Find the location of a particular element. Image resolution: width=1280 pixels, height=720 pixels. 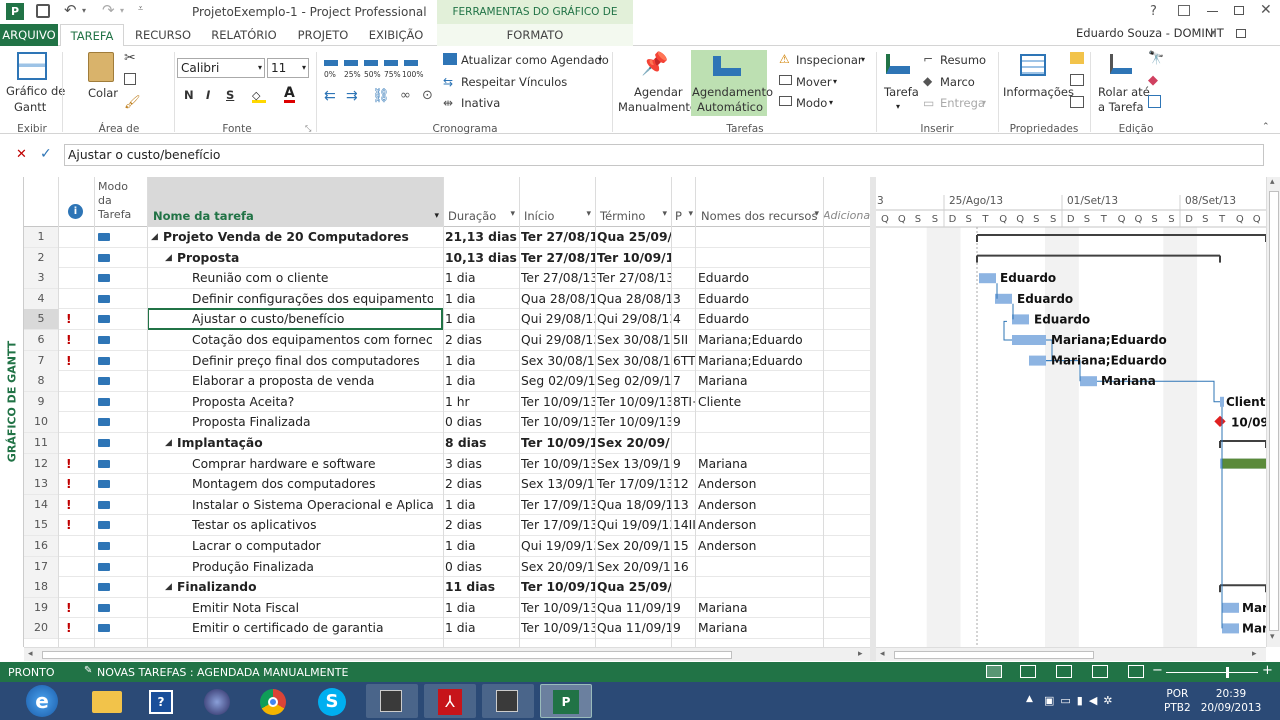

gantt-chart-button: Gráfico de is located at coordinates (35, 91).